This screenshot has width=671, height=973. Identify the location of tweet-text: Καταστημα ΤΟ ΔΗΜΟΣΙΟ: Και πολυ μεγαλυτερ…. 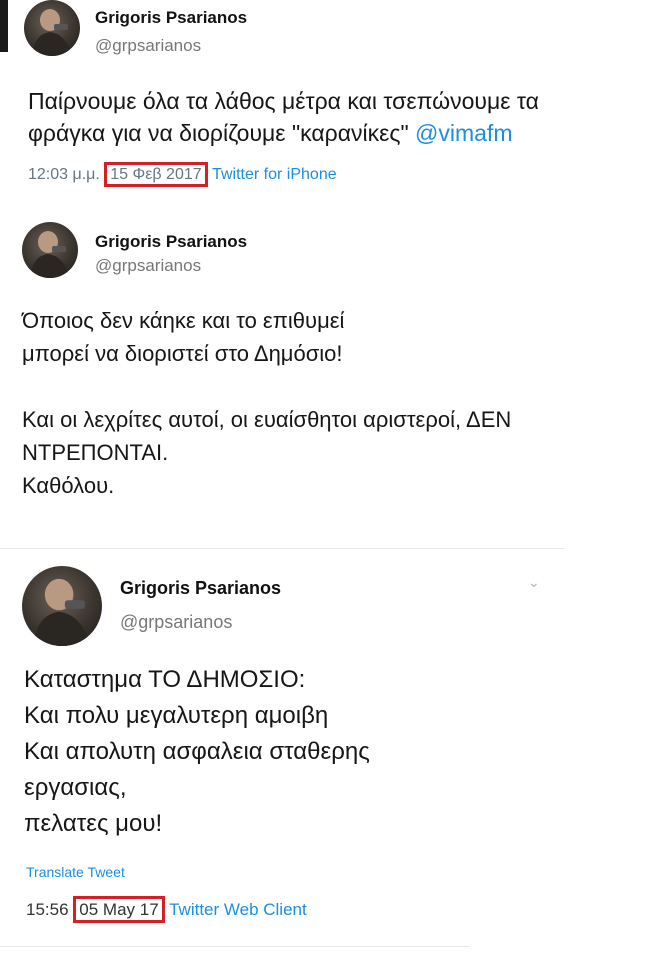
(197, 752).